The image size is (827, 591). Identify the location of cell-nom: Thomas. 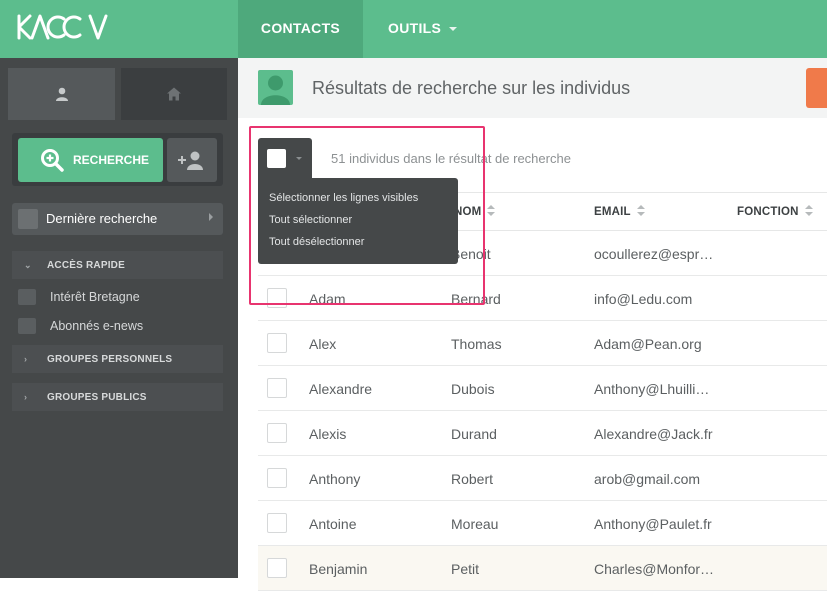
(476, 344).